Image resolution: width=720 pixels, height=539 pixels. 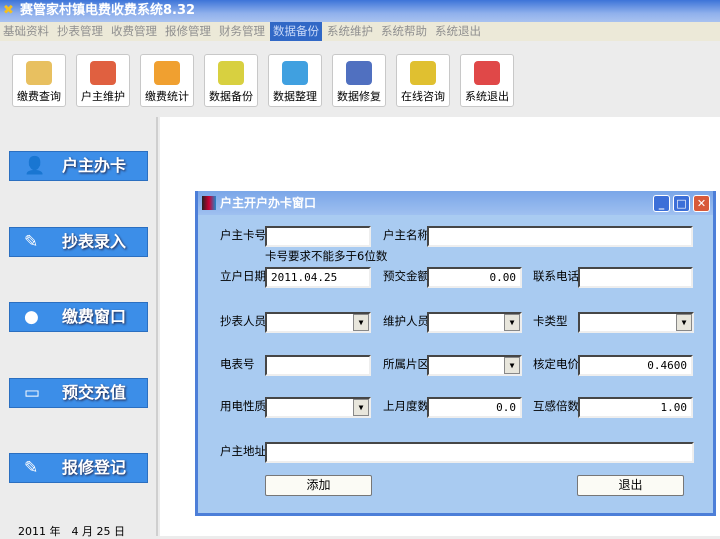 I want to click on toolbar-button-2: 户主维护, so click(x=103, y=80).